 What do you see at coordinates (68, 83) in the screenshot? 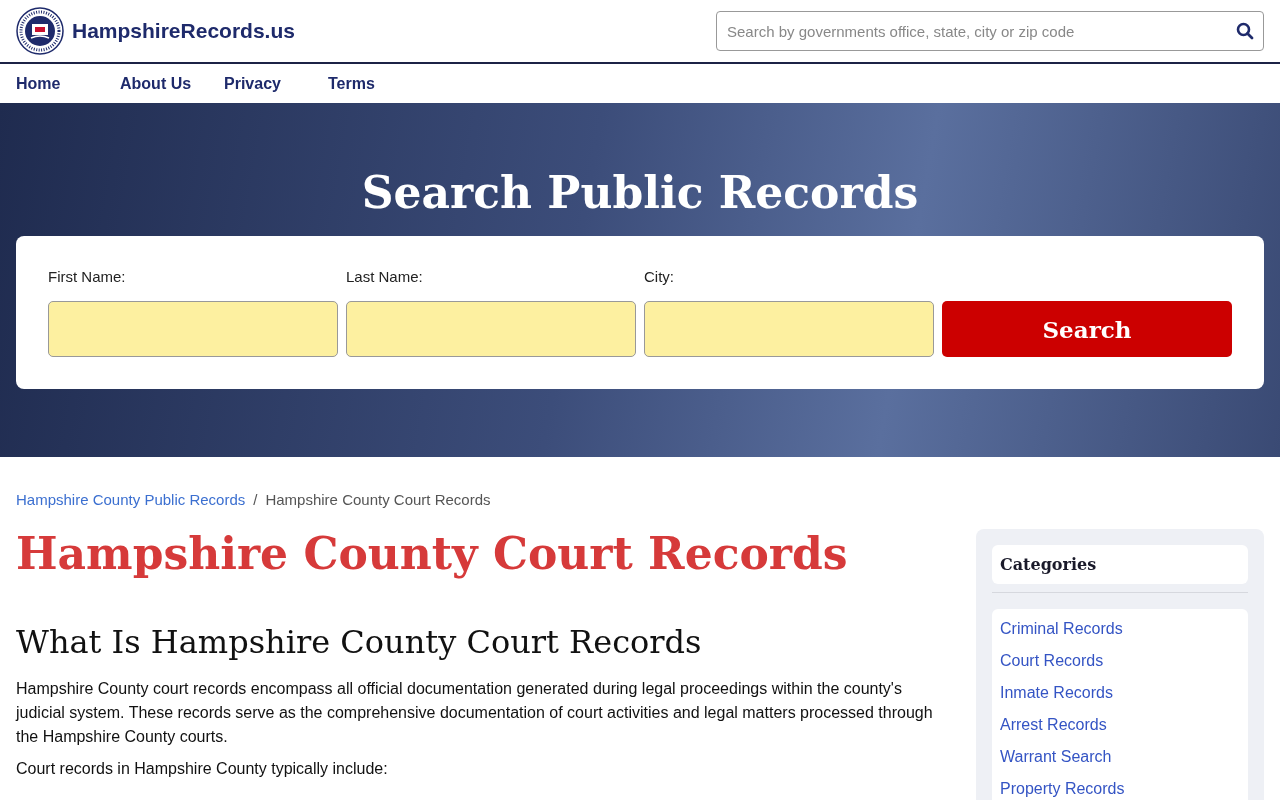
I see `nav-link: Home` at bounding box center [68, 83].